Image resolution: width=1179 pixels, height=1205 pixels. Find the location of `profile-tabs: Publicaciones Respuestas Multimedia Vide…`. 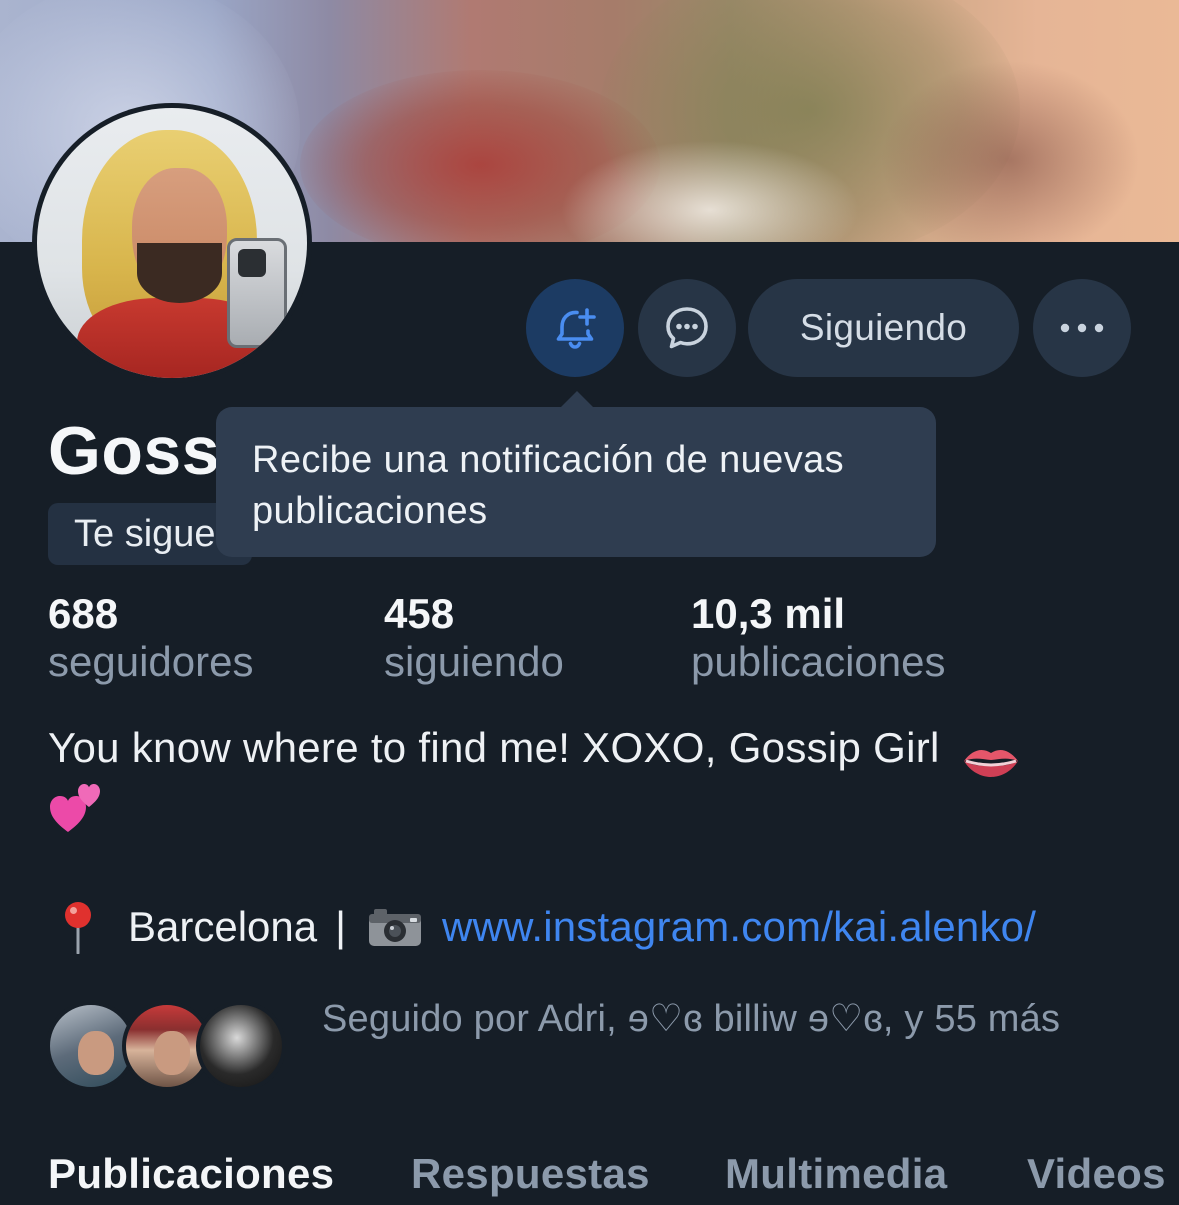

profile-tabs: Publicaciones Respuestas Multimedia Vide… is located at coordinates (589, 1177).